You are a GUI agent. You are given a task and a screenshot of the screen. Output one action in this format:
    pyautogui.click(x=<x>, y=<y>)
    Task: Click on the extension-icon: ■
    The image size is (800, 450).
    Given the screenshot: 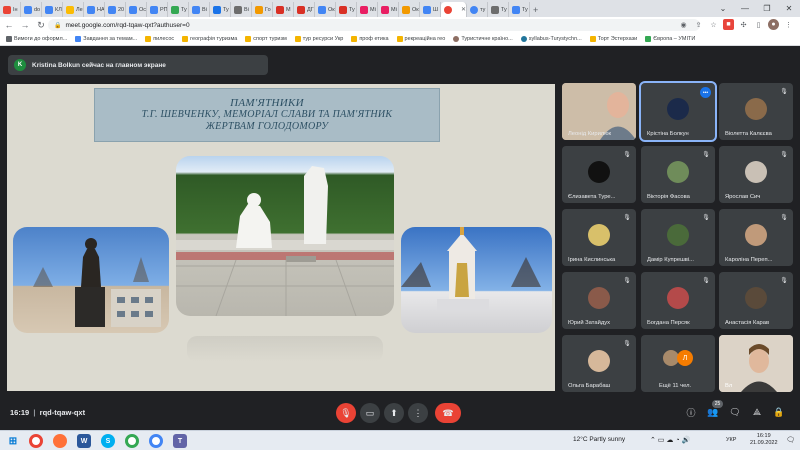 What is the action you would take?
    pyautogui.click(x=728, y=24)
    